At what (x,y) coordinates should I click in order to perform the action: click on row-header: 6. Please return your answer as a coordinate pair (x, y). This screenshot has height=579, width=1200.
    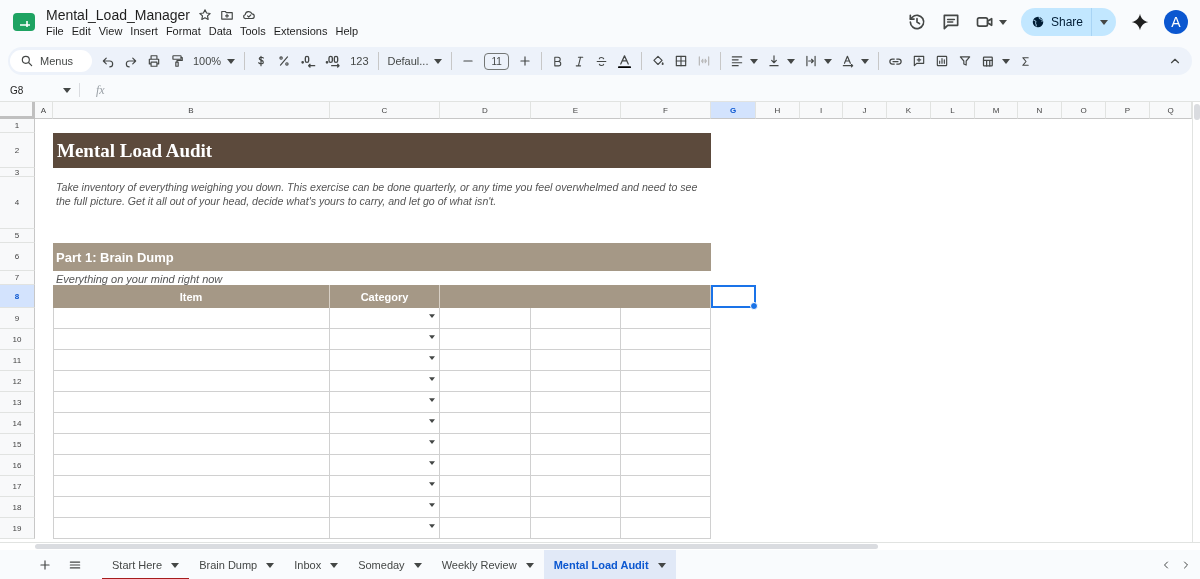
    Looking at the image, I should click on (17, 257).